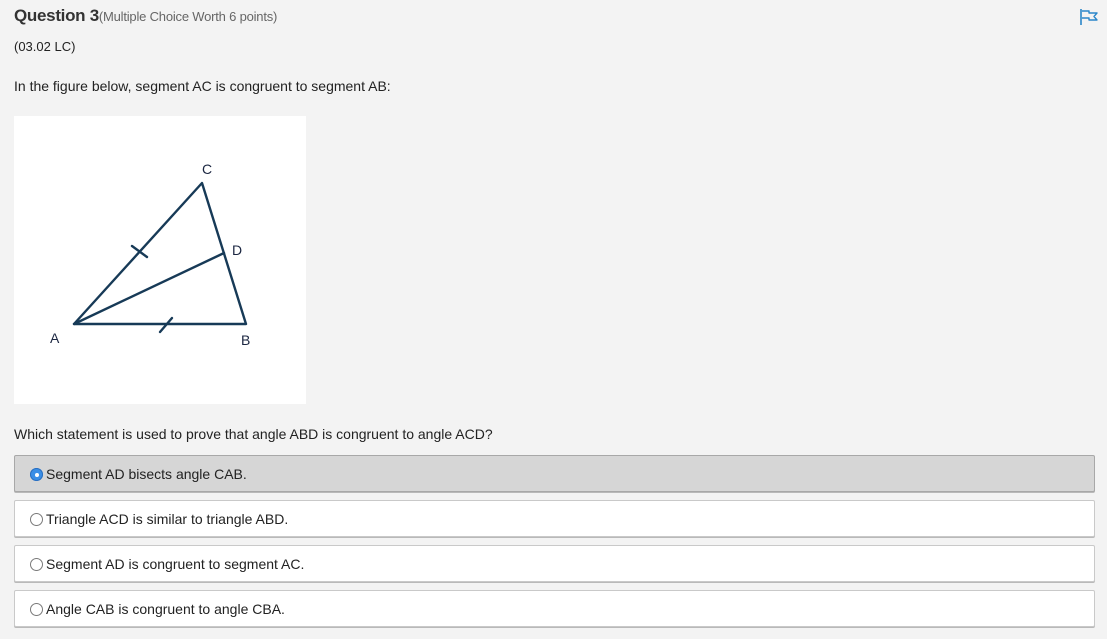 Image resolution: width=1107 pixels, height=639 pixels. I want to click on answer-choice-label: Segment AD is congruent to segment AC., so click(175, 564).